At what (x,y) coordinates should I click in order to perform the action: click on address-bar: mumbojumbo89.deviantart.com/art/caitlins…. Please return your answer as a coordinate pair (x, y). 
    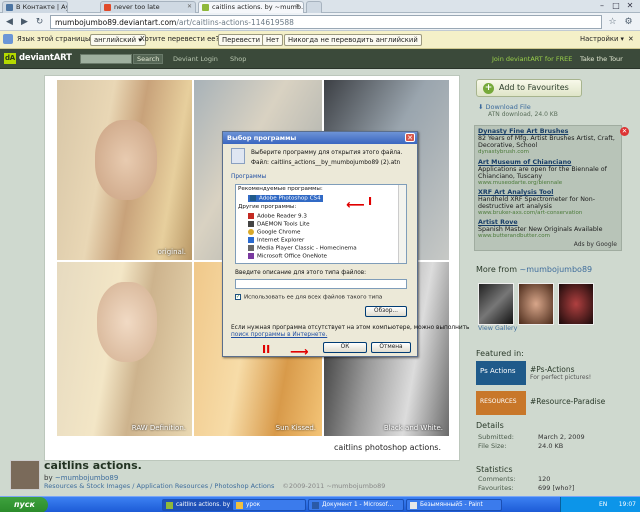
    Looking at the image, I should click on (326, 22).